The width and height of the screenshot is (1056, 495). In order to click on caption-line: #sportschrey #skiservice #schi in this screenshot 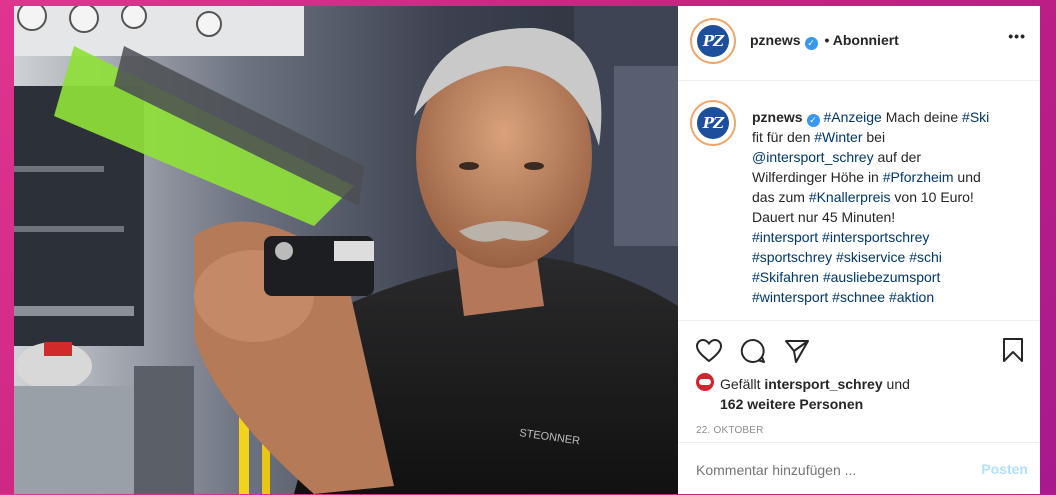, I will do `click(887, 257)`.